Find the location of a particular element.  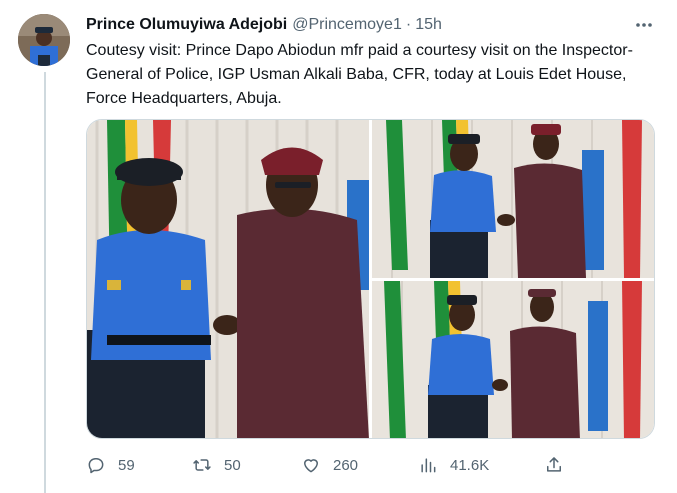

views-count: 41.6K is located at coordinates (470, 465).